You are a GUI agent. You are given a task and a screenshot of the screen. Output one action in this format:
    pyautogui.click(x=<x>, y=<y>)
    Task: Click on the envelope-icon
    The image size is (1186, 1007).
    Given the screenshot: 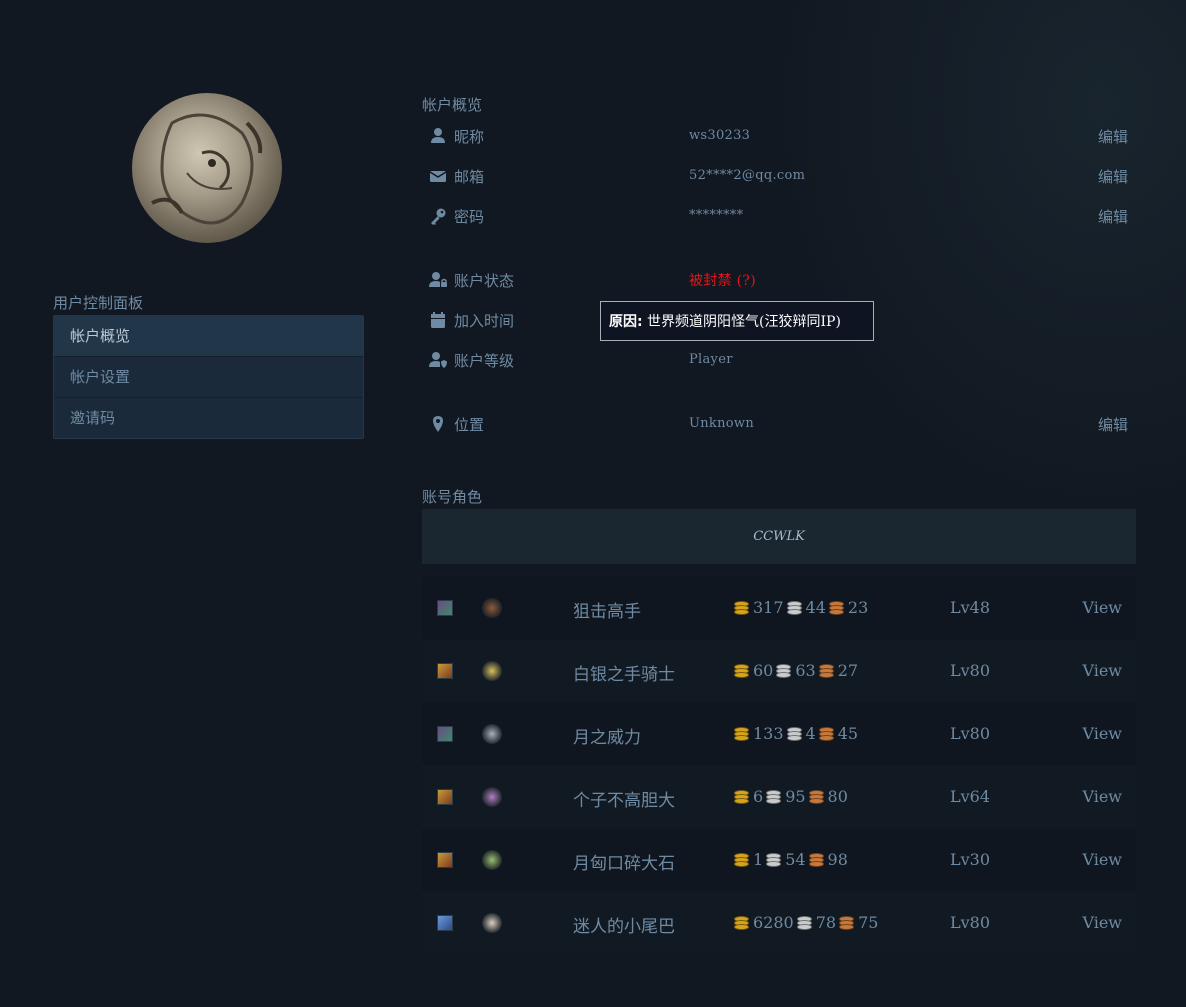 What is the action you would take?
    pyautogui.click(x=438, y=176)
    